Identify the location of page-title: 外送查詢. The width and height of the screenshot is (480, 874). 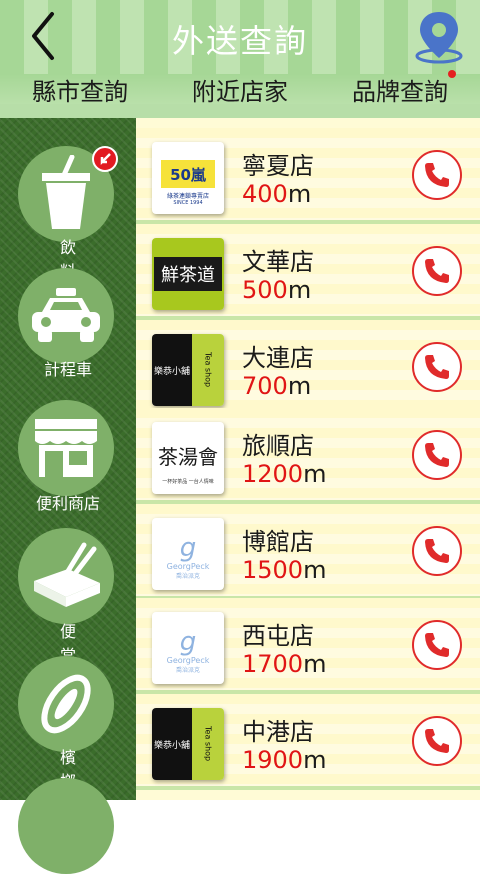
(239, 41).